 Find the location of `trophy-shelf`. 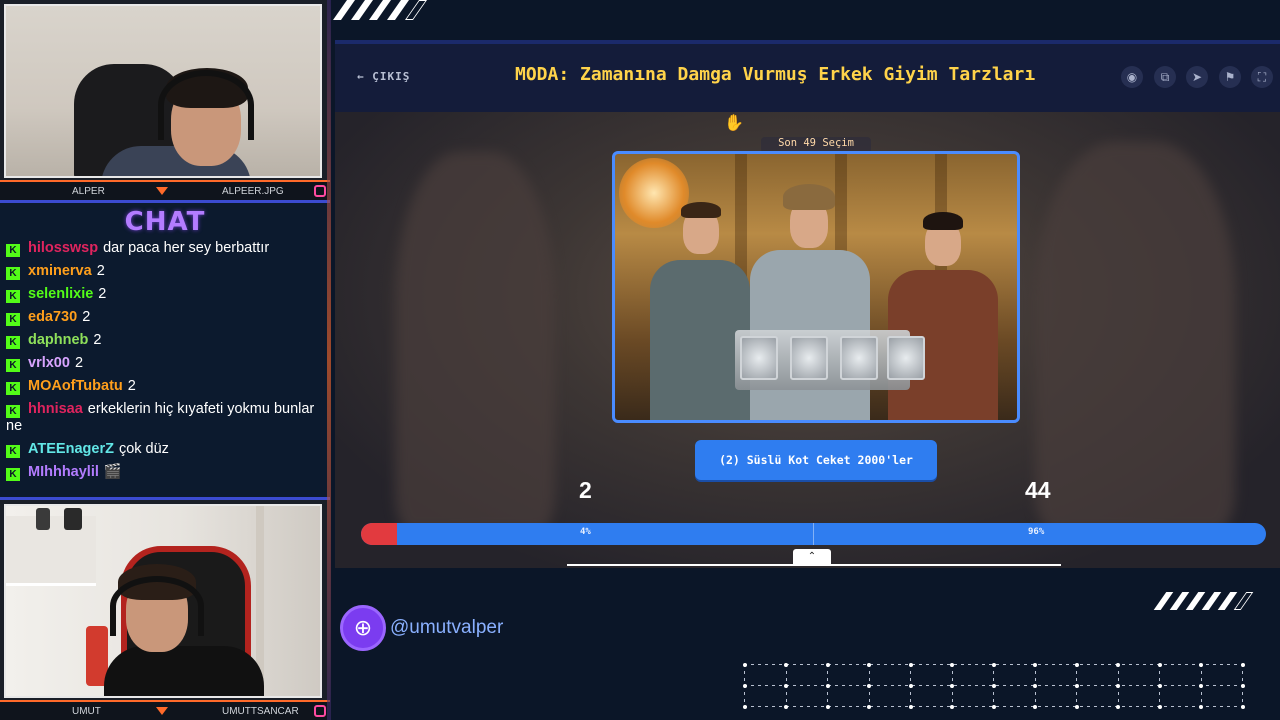

trophy-shelf is located at coordinates (51, 551).